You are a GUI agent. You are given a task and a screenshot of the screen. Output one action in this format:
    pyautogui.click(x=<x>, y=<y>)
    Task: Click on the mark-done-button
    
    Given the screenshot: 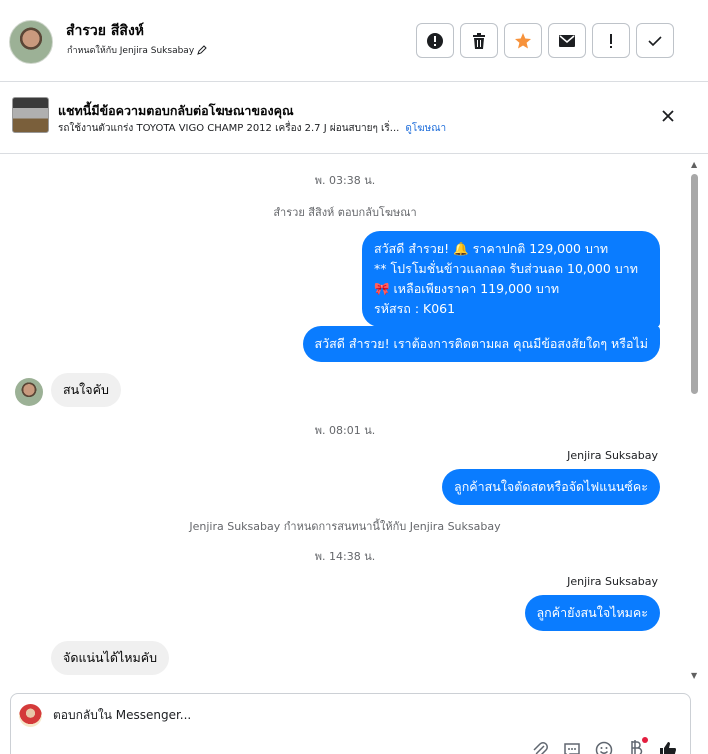 What is the action you would take?
    pyautogui.click(x=655, y=40)
    